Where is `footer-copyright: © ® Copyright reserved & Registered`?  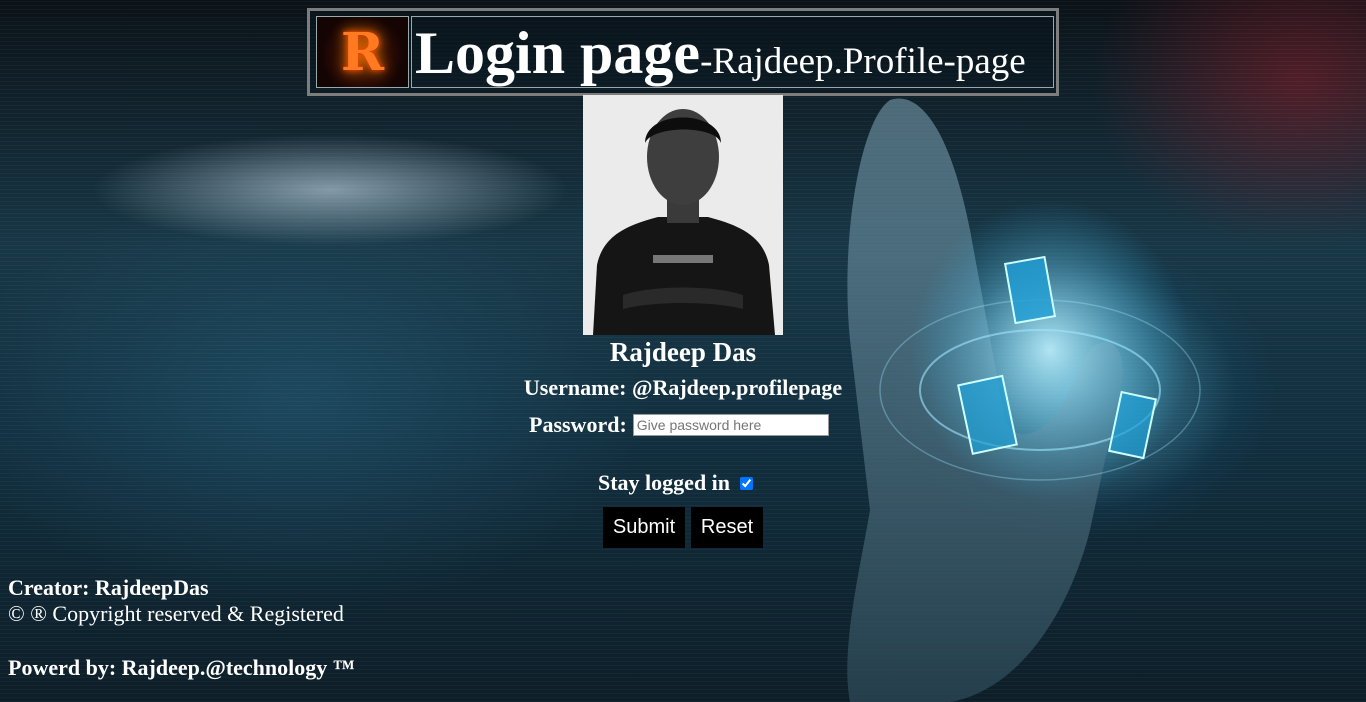 footer-copyright: © ® Copyright reserved & Registered is located at coordinates (176, 613).